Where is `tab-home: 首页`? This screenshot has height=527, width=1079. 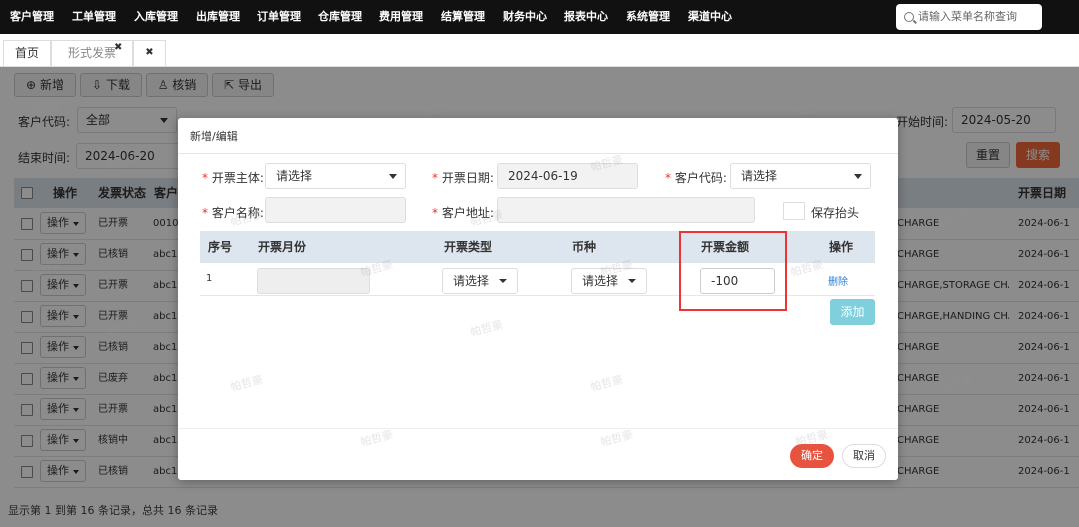
tab-home: 首页 is located at coordinates (27, 53).